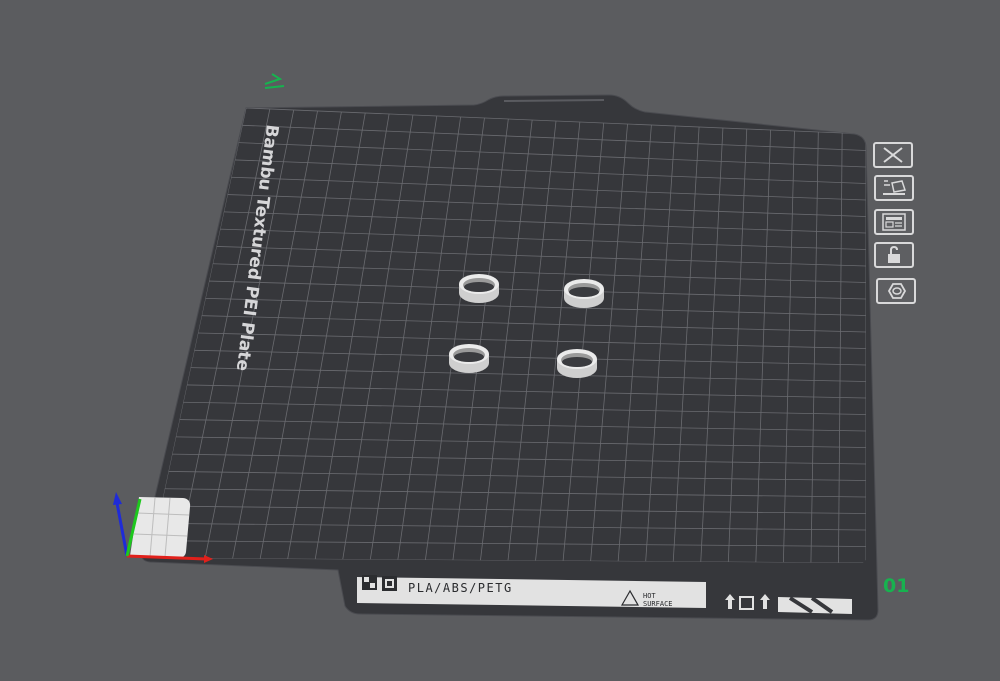  I want to click on hot-warning-line1: HOT, so click(649, 596).